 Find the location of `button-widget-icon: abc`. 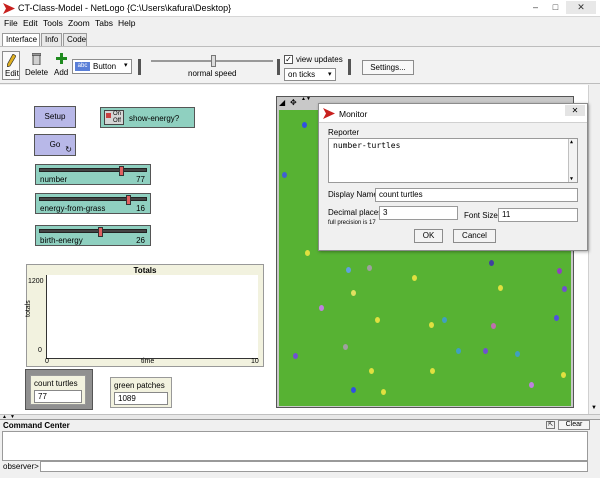

button-widget-icon: abc is located at coordinates (82, 66).